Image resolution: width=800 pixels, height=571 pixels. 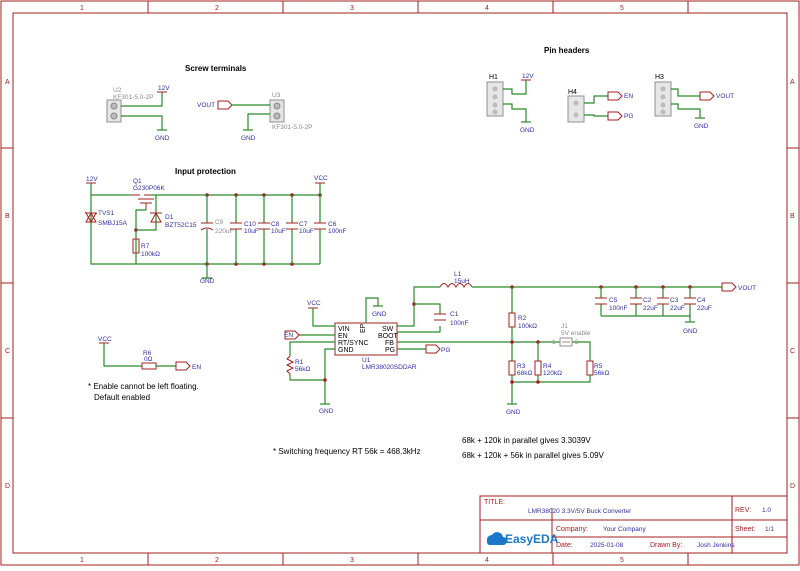 I want to click on r7-value: 100kΩ, so click(x=150, y=254).